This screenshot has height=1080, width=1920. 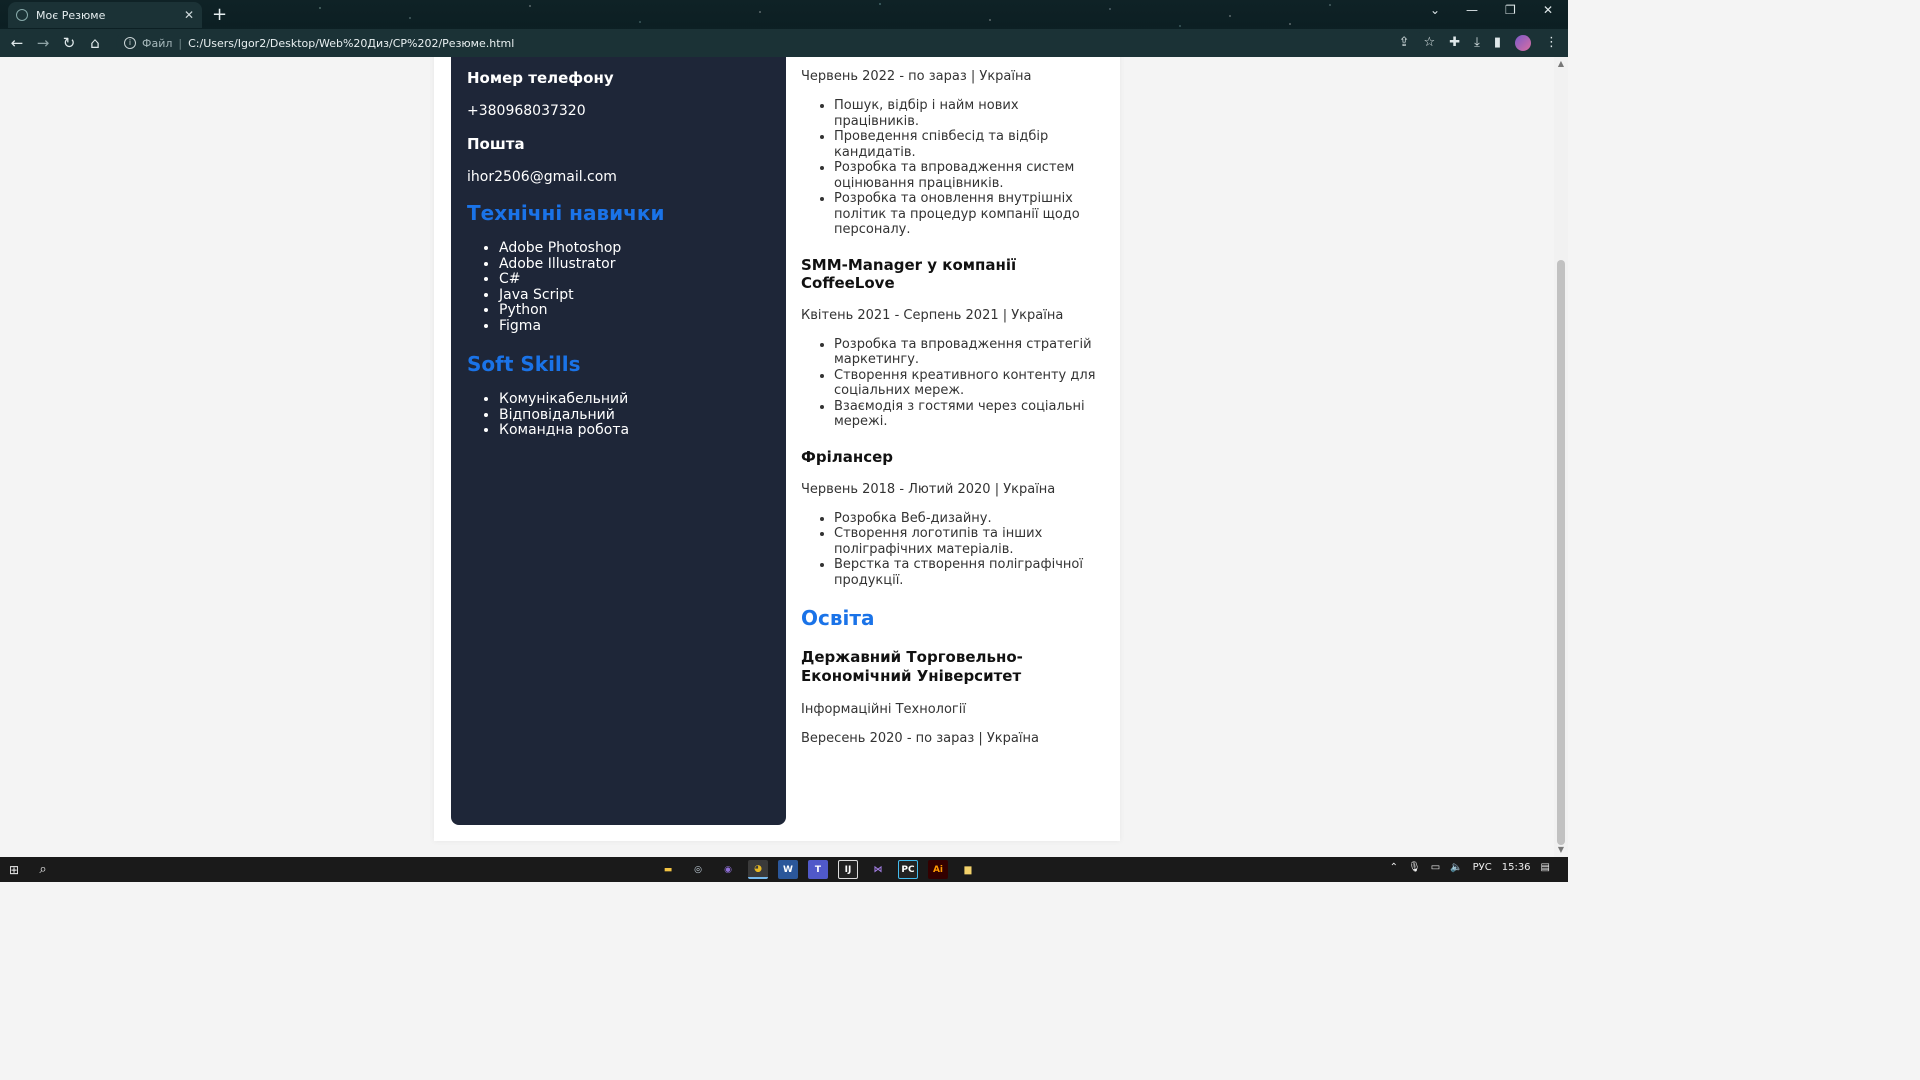 What do you see at coordinates (1456, 867) in the screenshot?
I see `volume-icon: 🔈` at bounding box center [1456, 867].